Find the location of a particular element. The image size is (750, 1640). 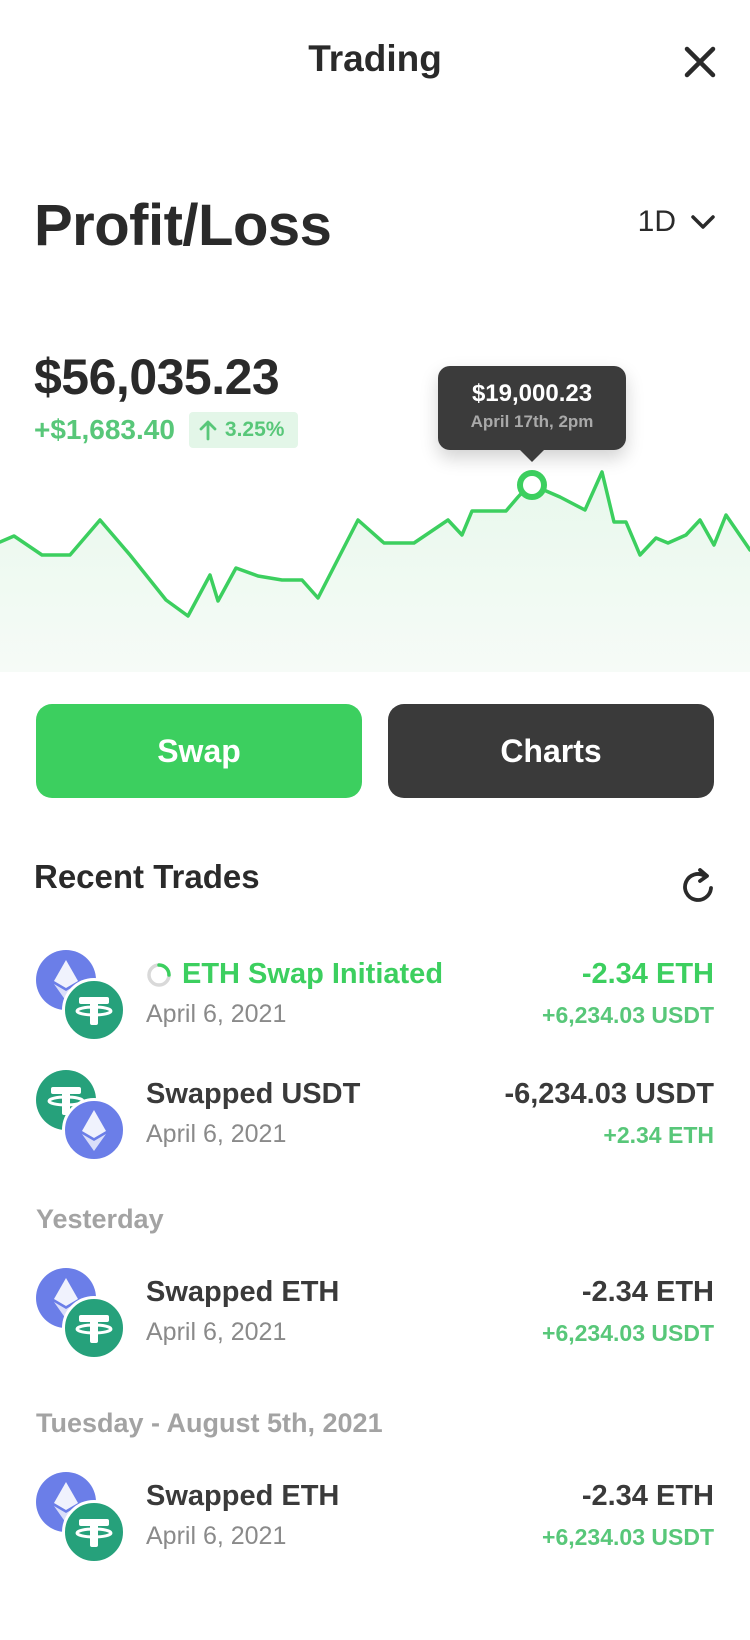

trade-counter-amount: +2.34 ETH is located at coordinates (658, 1135).